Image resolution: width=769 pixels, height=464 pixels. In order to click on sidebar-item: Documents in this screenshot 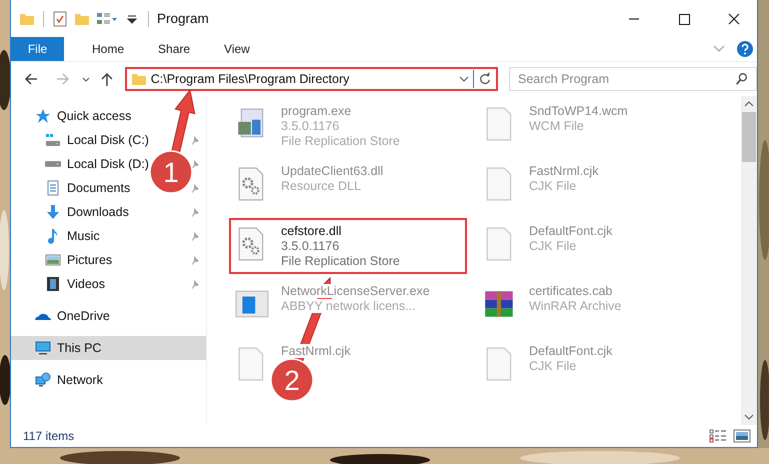, I will do `click(89, 188)`.